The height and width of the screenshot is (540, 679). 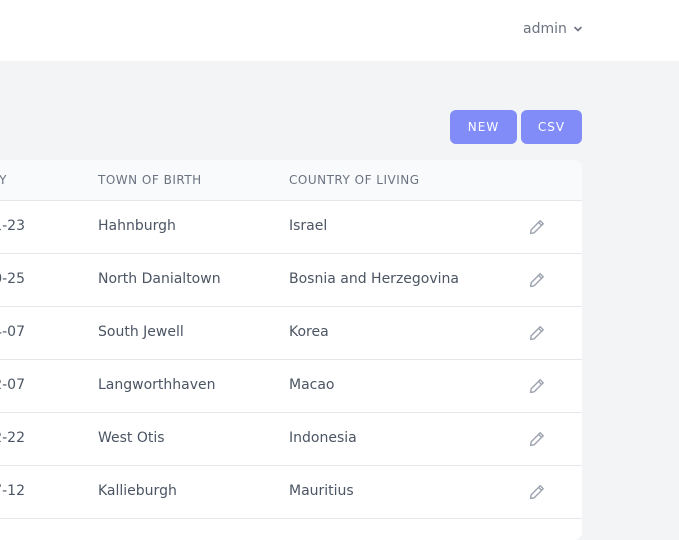 What do you see at coordinates (308, 226) in the screenshot?
I see `cell-country-of-living: Israel` at bounding box center [308, 226].